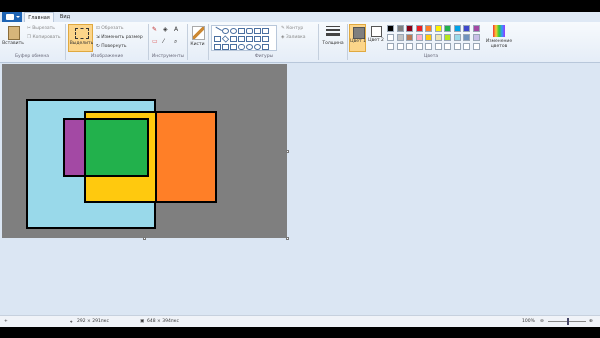  I want to click on paste-label: Вставить, so click(13, 43).